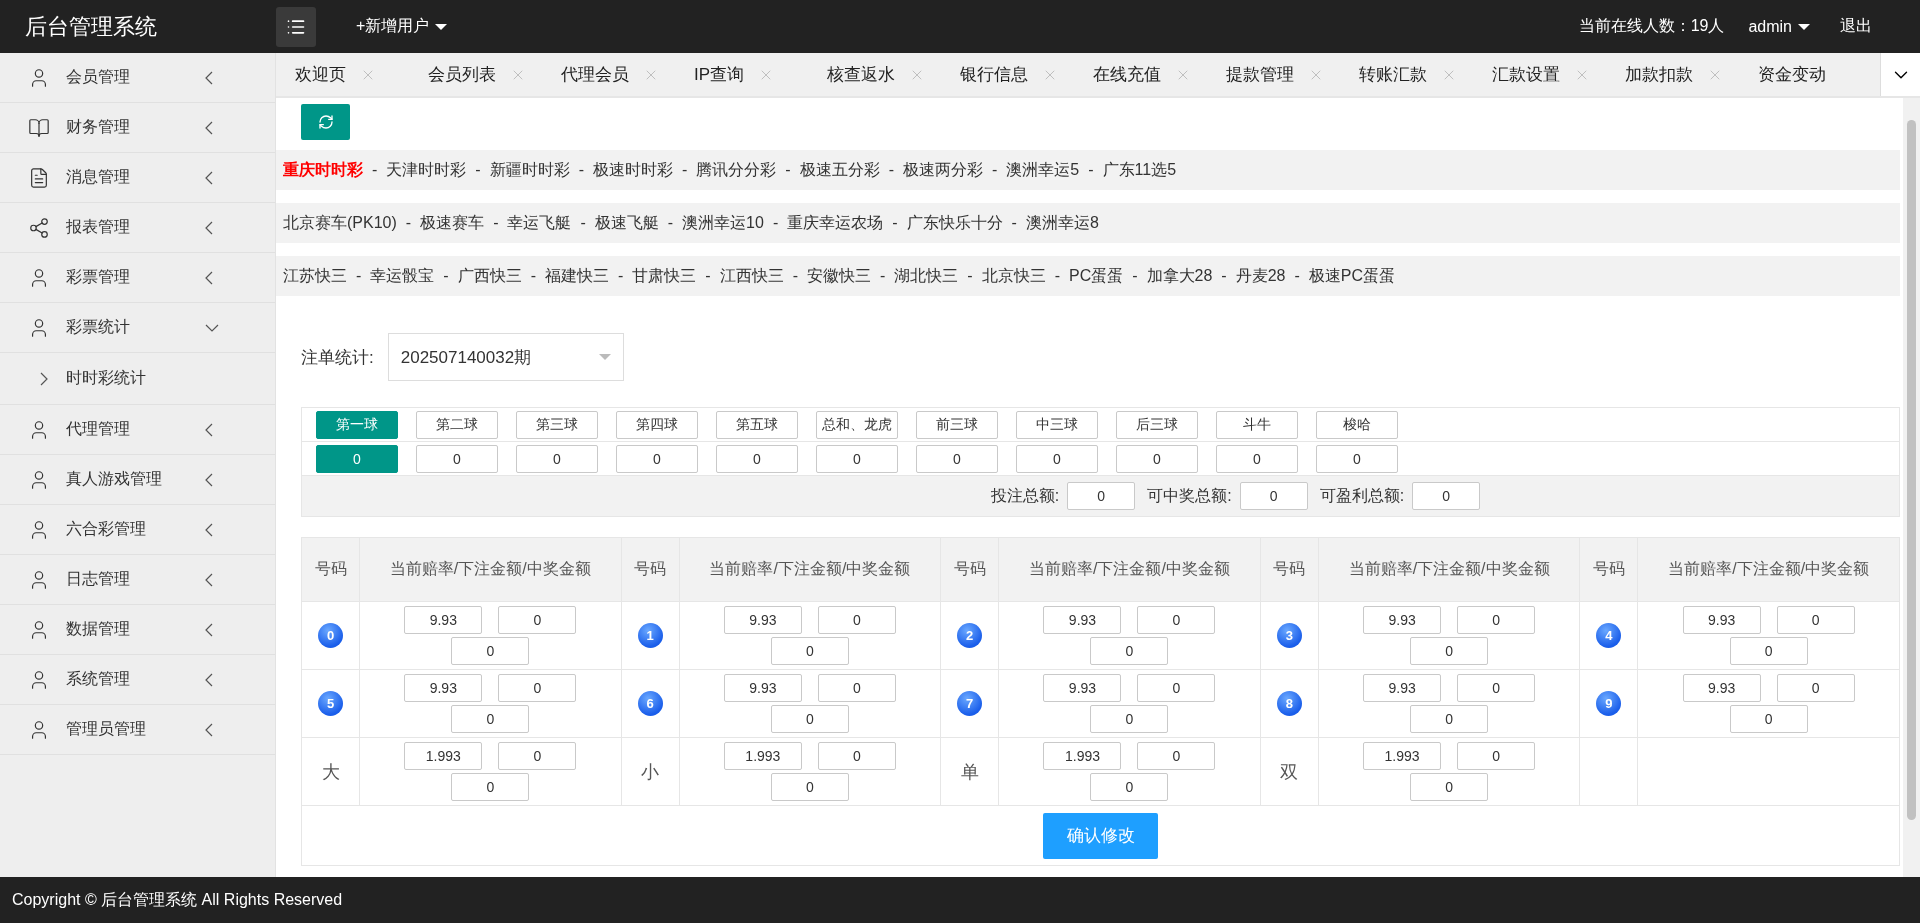 This screenshot has width=1920, height=923. What do you see at coordinates (626, 223) in the screenshot?
I see `lottery-link: 极速飞艇` at bounding box center [626, 223].